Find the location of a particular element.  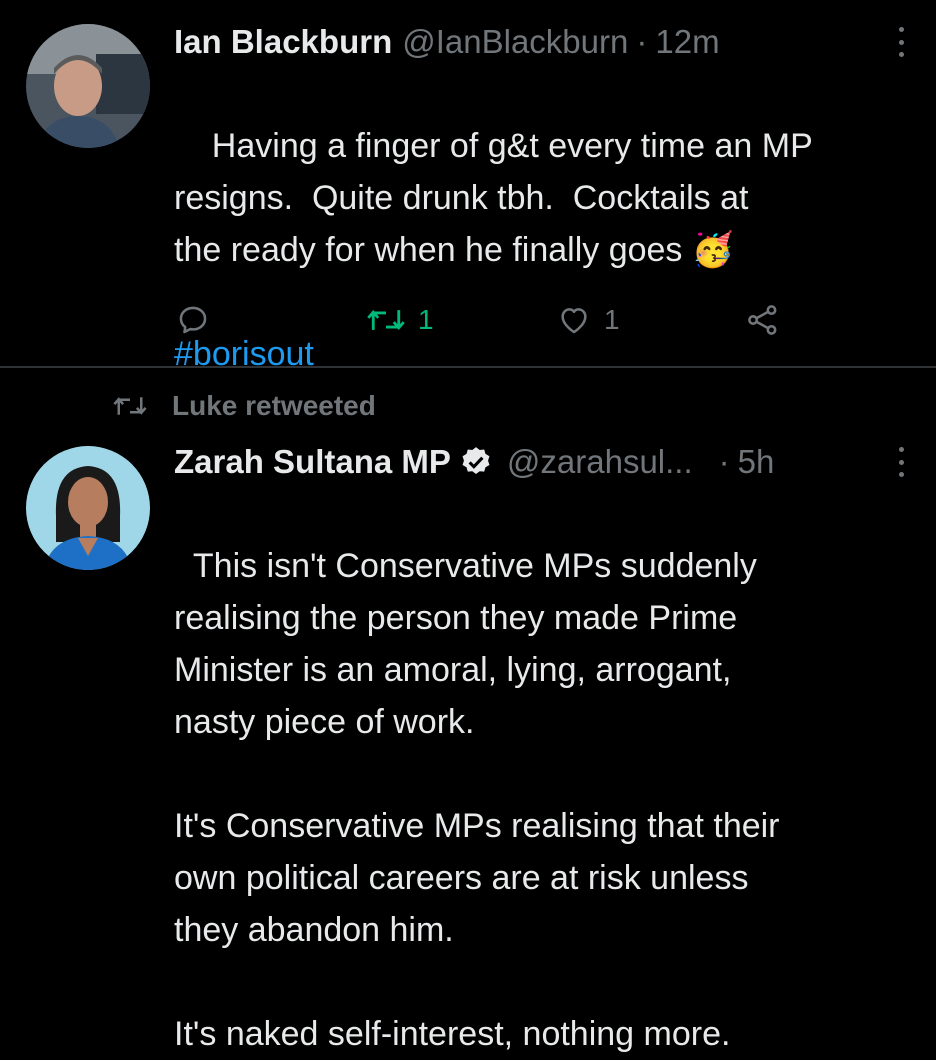

display-name: Ian Blackburn is located at coordinates (283, 42).